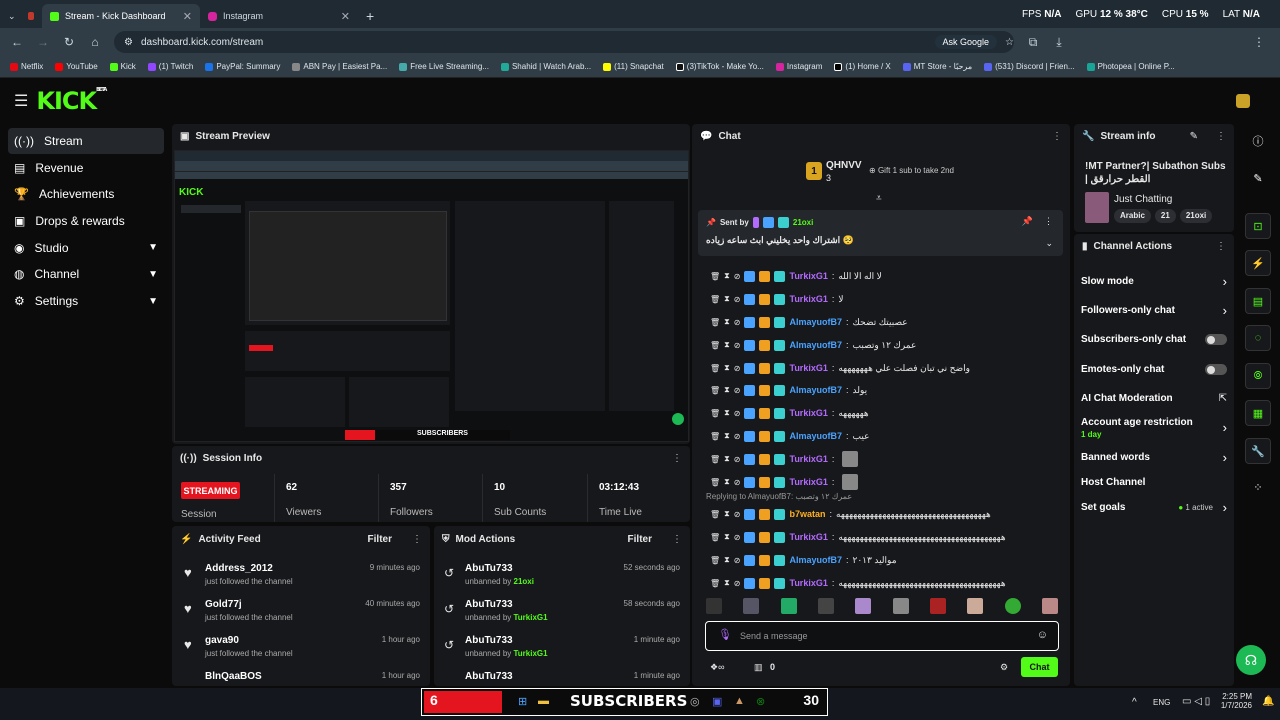 This screenshot has width=1280, height=720. Describe the element at coordinates (1049, 243) in the screenshot. I see `chevron-down-icon: ⌄` at that location.